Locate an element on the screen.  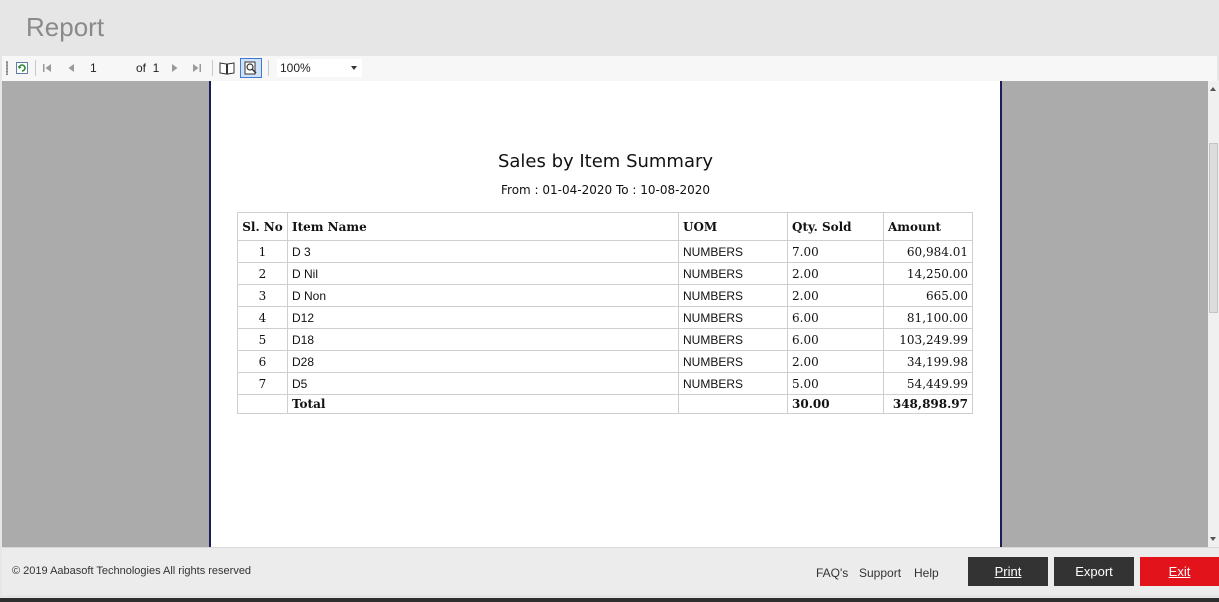
cell-qty-sold: 5.00 is located at coordinates (835, 383).